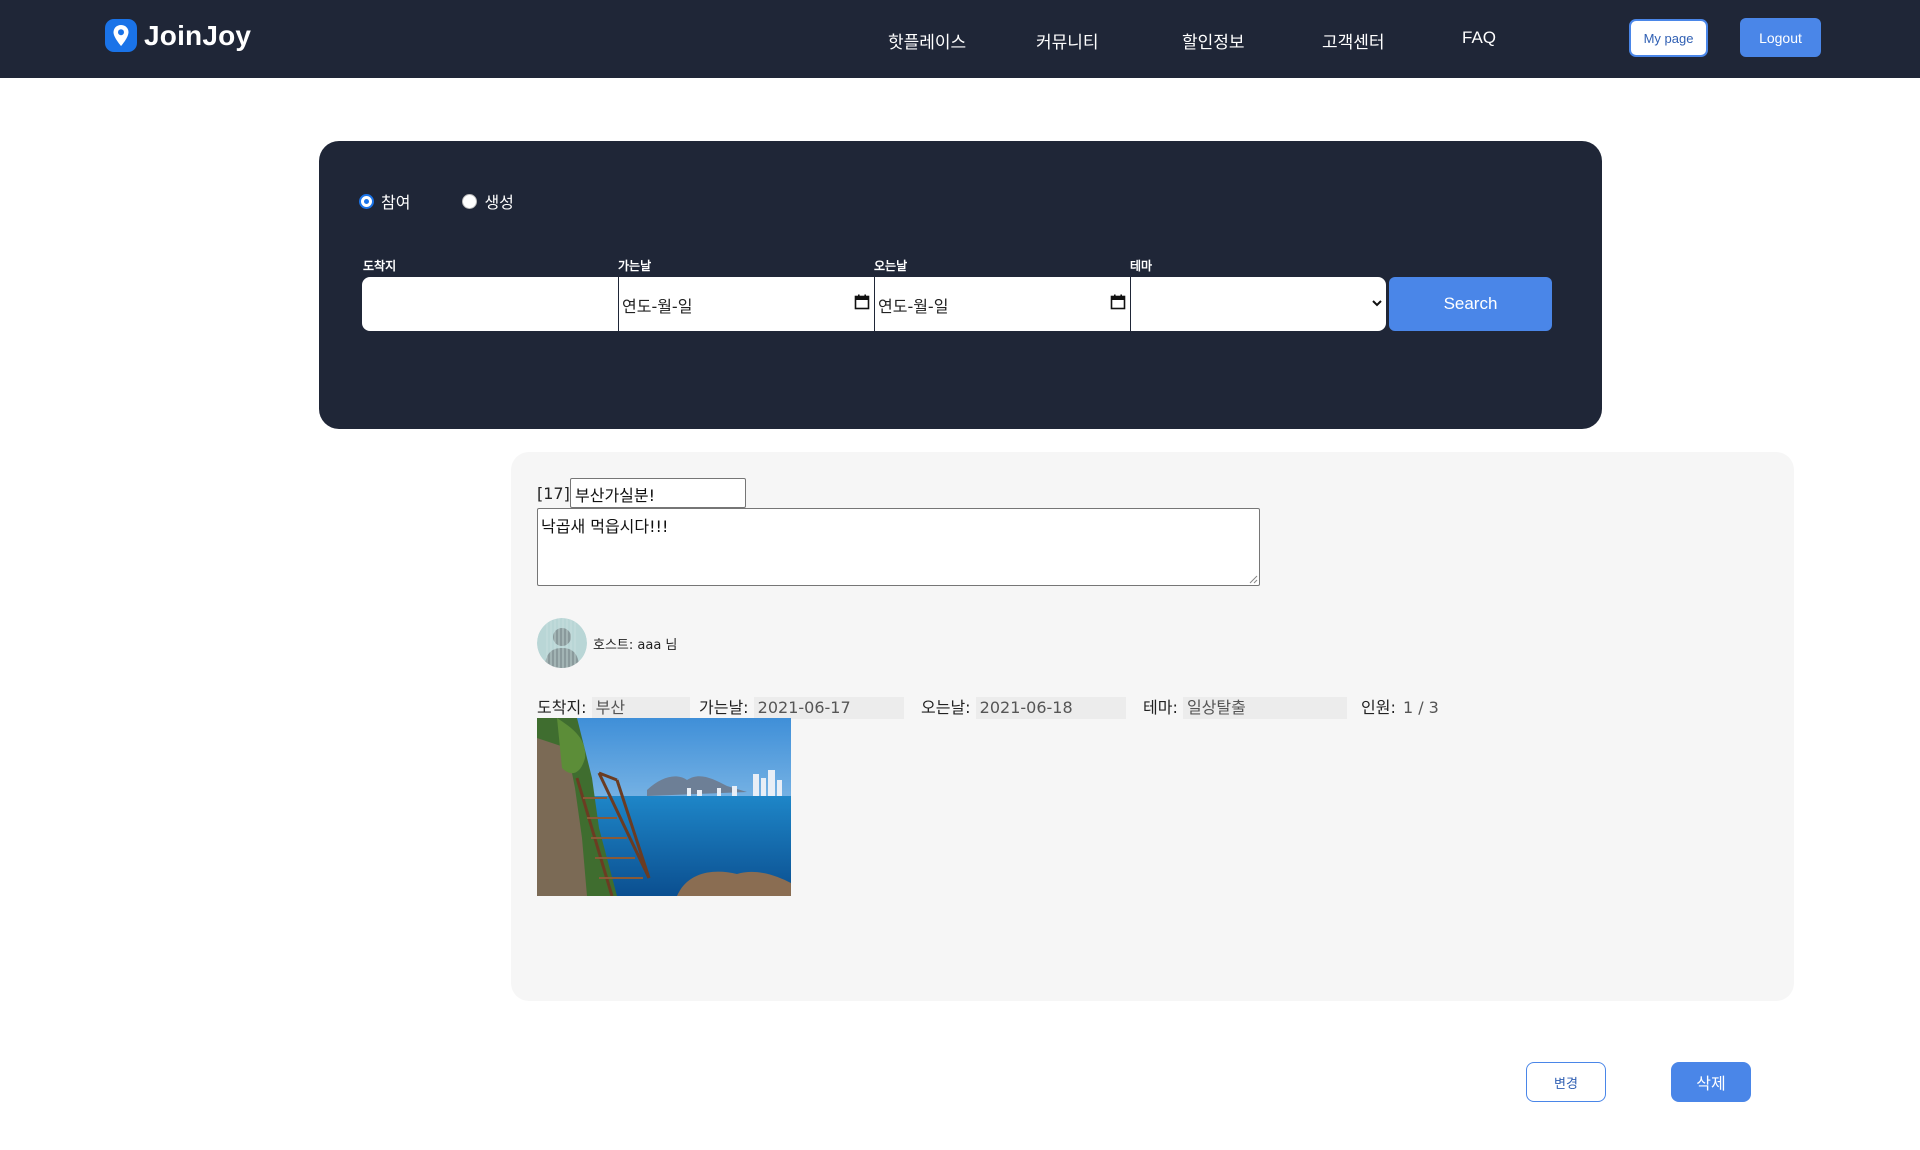 The height and width of the screenshot is (1150, 1920). What do you see at coordinates (1400, 707) in the screenshot?
I see `info-people: 인원: 1 / 3` at bounding box center [1400, 707].